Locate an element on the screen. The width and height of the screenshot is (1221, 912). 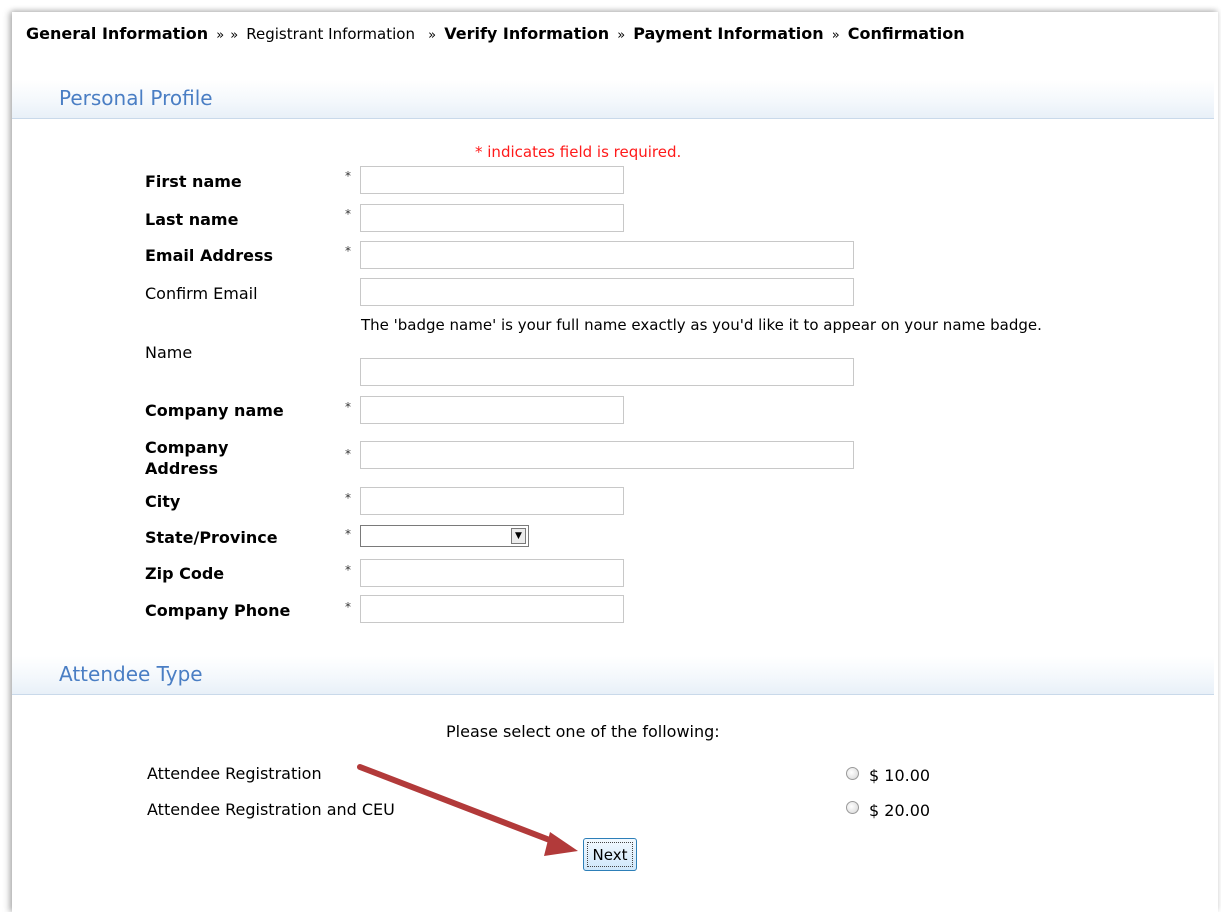
arrow-shaft is located at coordinates (460, 805).